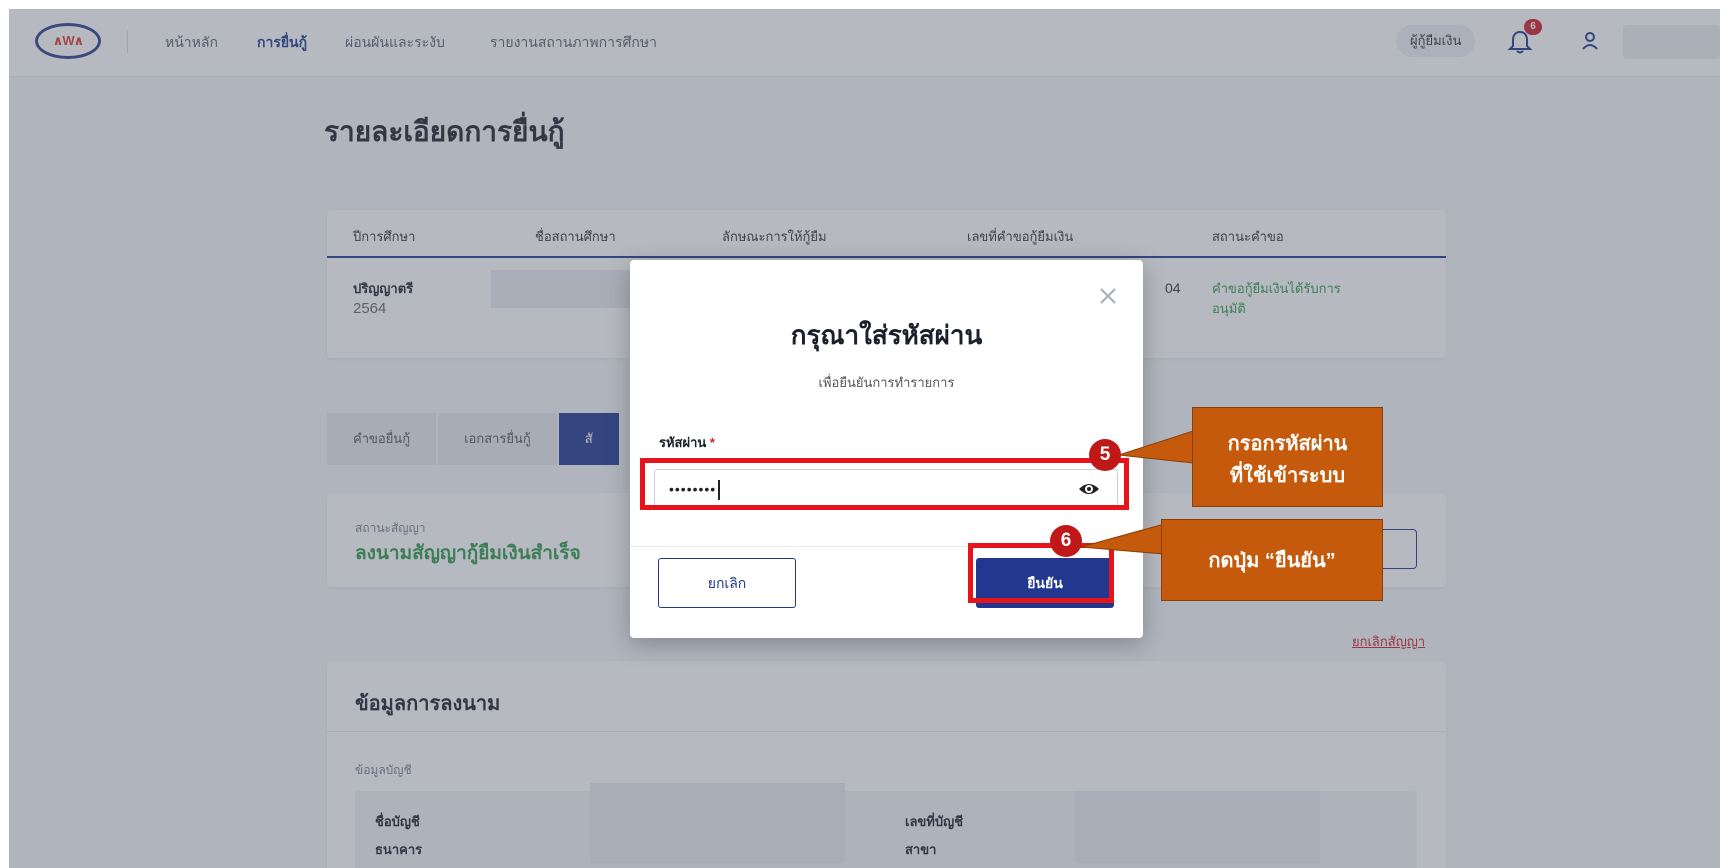 The height and width of the screenshot is (868, 1720). What do you see at coordinates (1272, 560) in the screenshot?
I see `callout-press-confirm: กดปุ่ม “ยืนยัน”` at bounding box center [1272, 560].